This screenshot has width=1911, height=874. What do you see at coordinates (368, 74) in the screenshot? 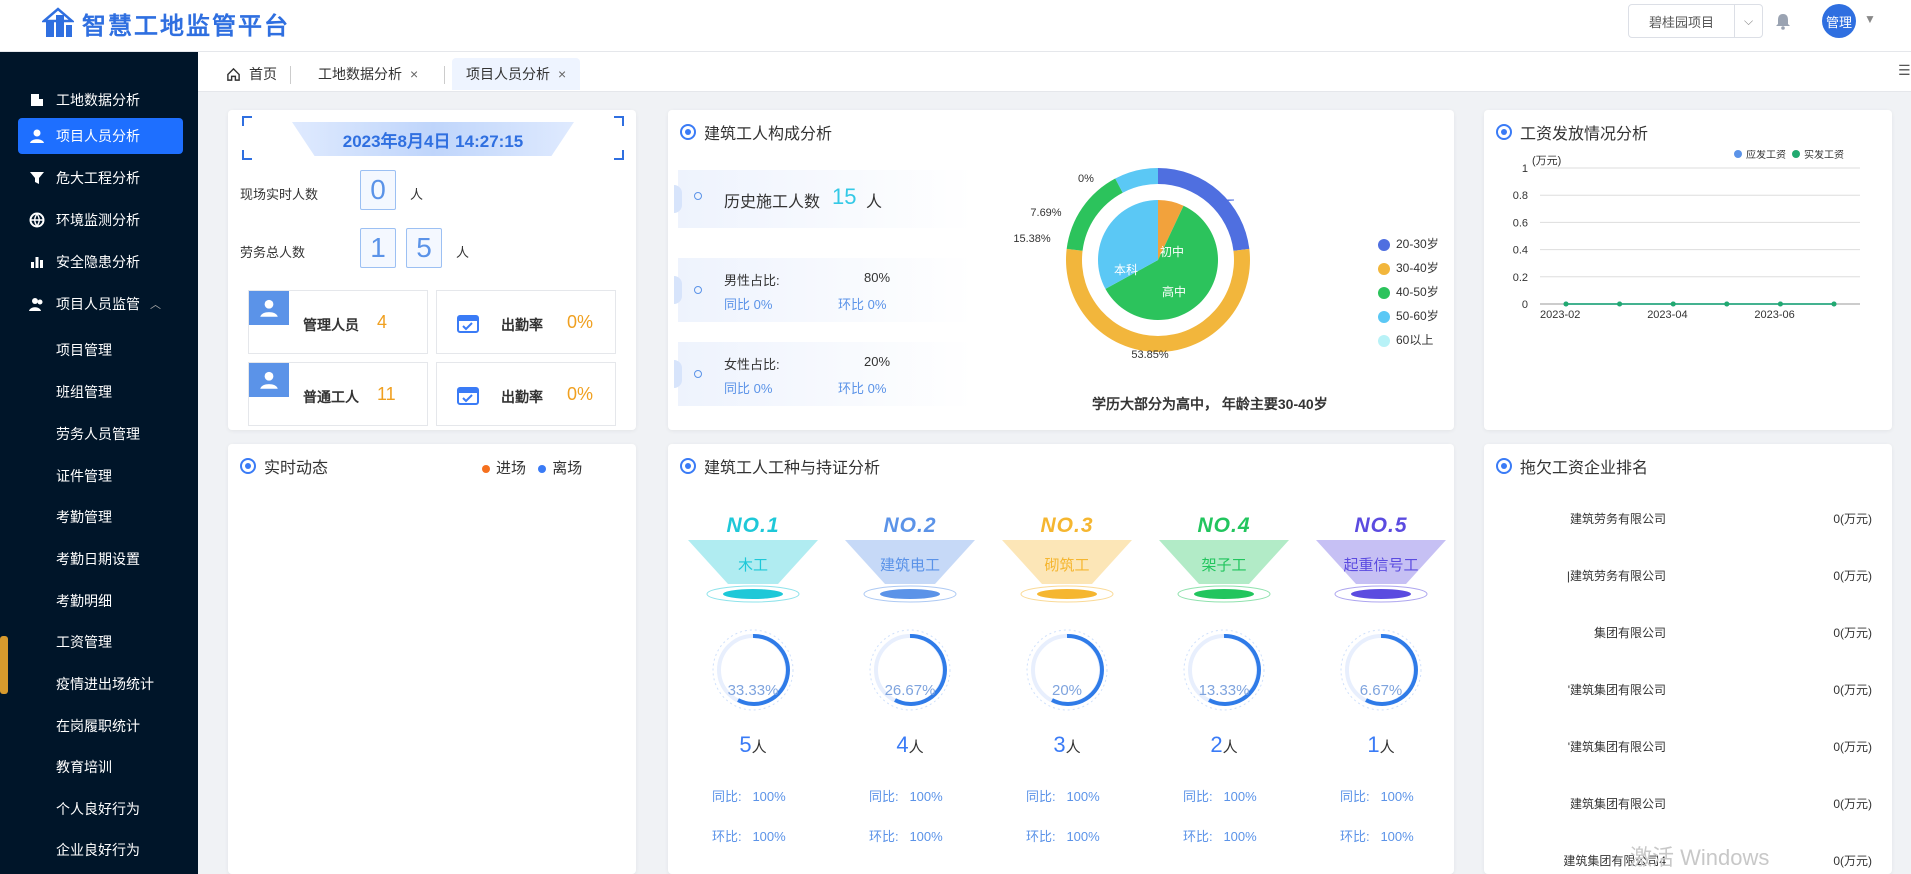
I see `tab-site-data: 工地数据分析 ×` at bounding box center [368, 74].